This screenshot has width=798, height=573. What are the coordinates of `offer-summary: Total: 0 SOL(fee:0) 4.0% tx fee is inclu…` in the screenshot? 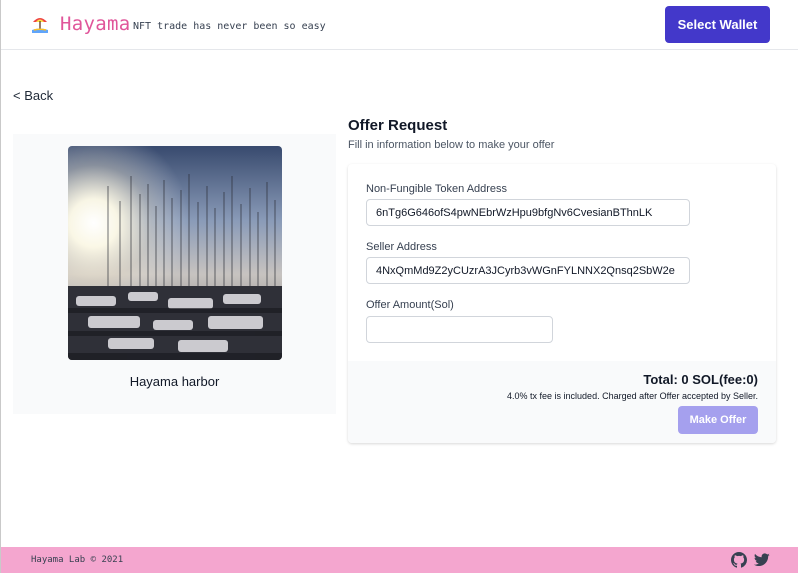 It's located at (562, 402).